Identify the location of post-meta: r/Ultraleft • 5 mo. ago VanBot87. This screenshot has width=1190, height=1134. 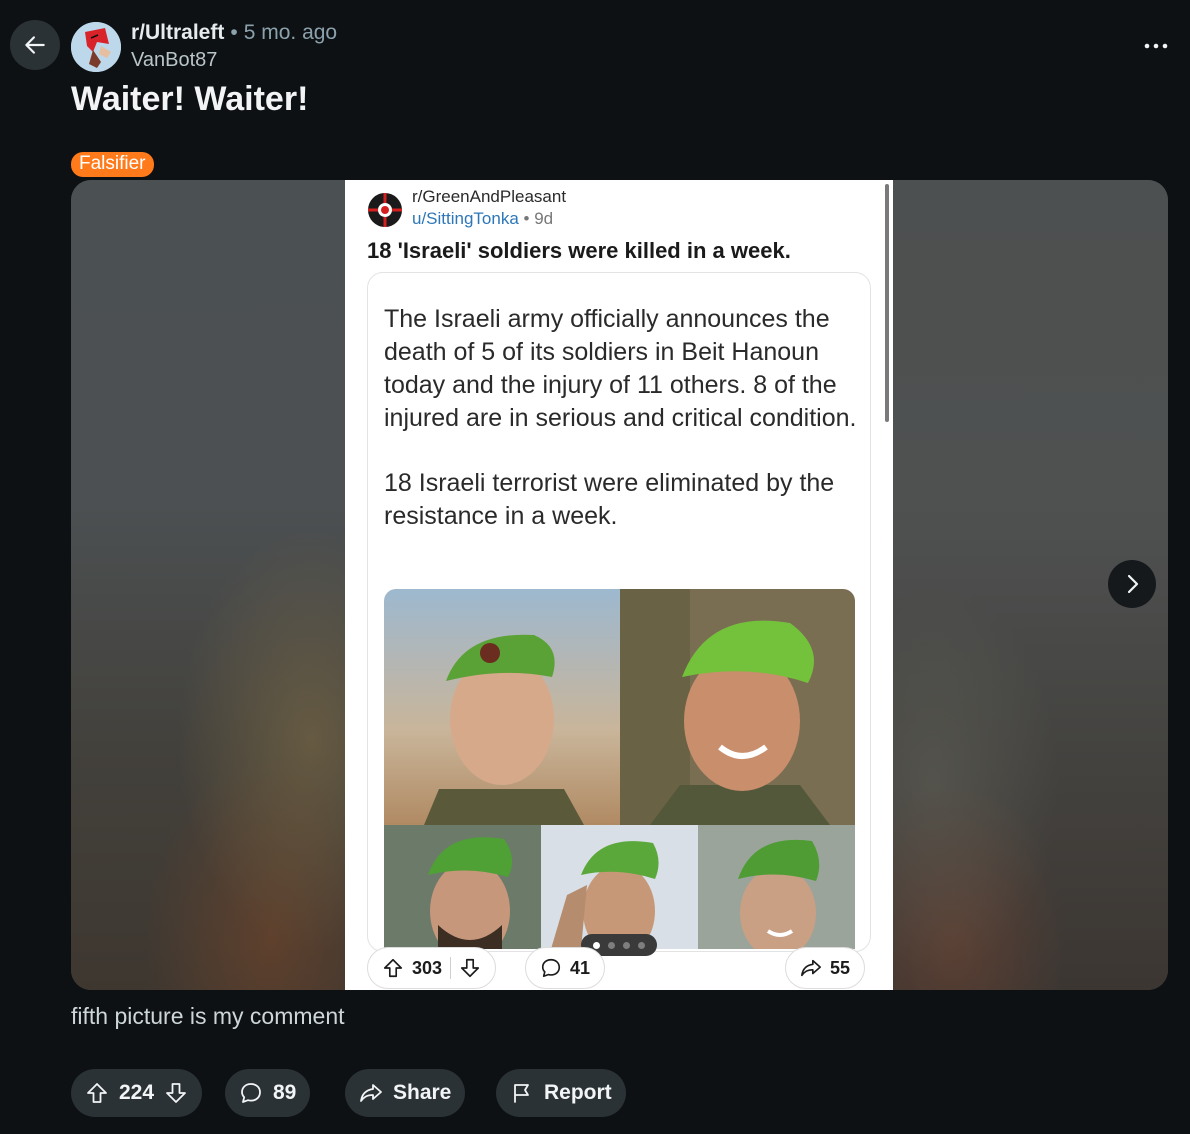
(234, 46).